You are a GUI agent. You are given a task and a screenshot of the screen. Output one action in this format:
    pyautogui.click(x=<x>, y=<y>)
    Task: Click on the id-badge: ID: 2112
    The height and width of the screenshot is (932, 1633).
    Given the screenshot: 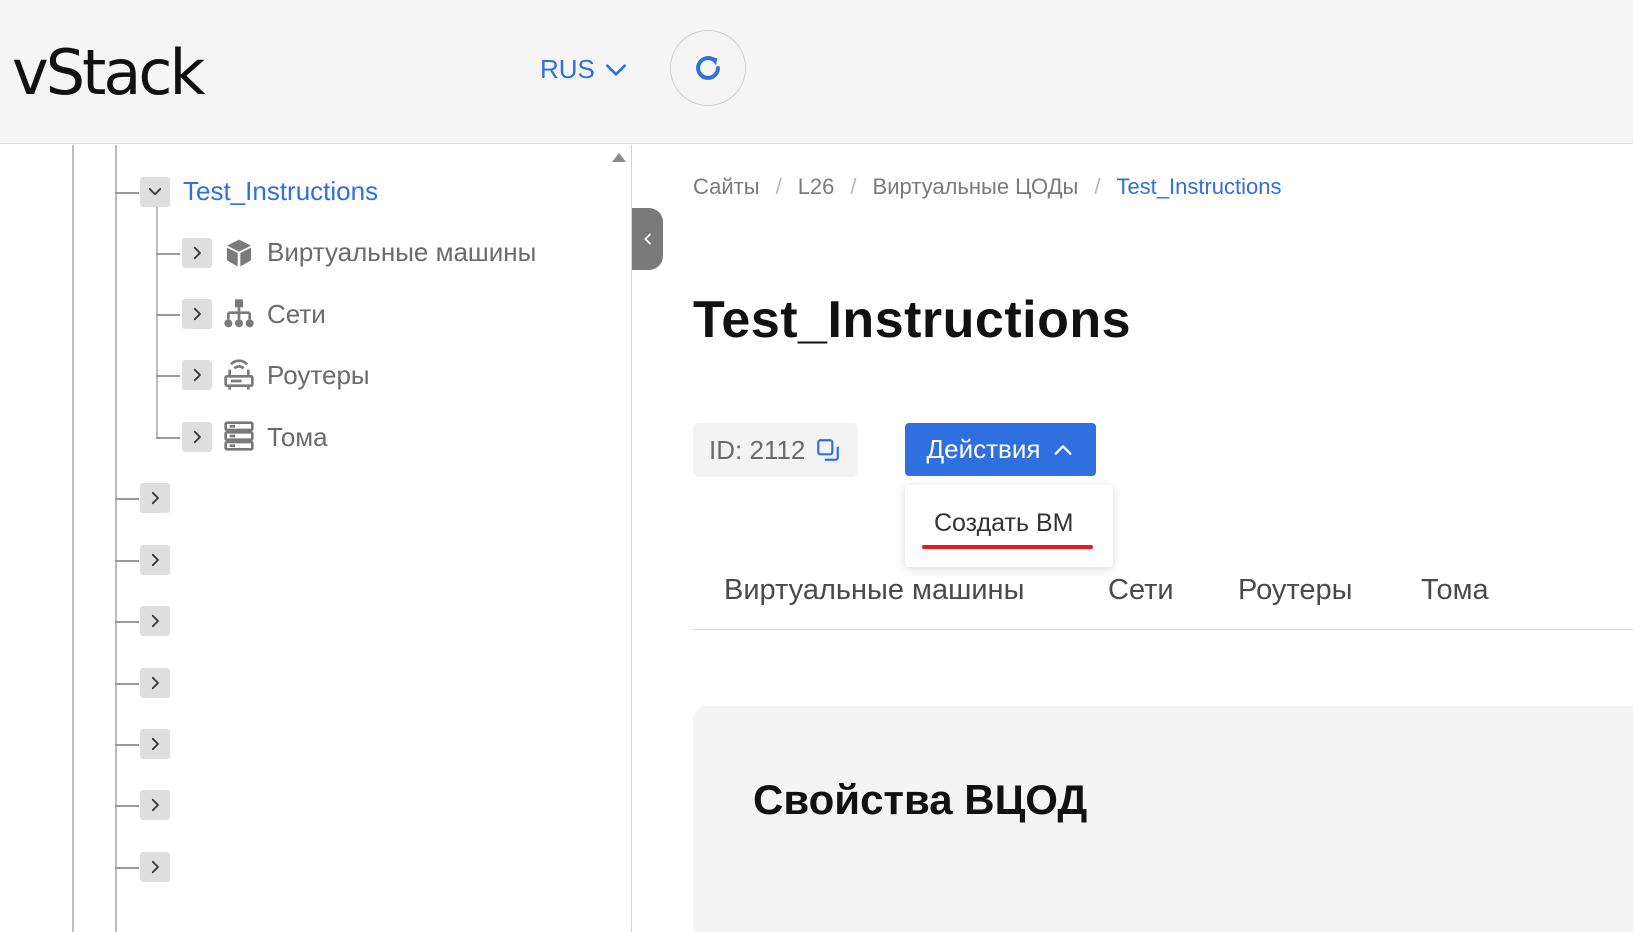 What is the action you would take?
    pyautogui.click(x=775, y=450)
    